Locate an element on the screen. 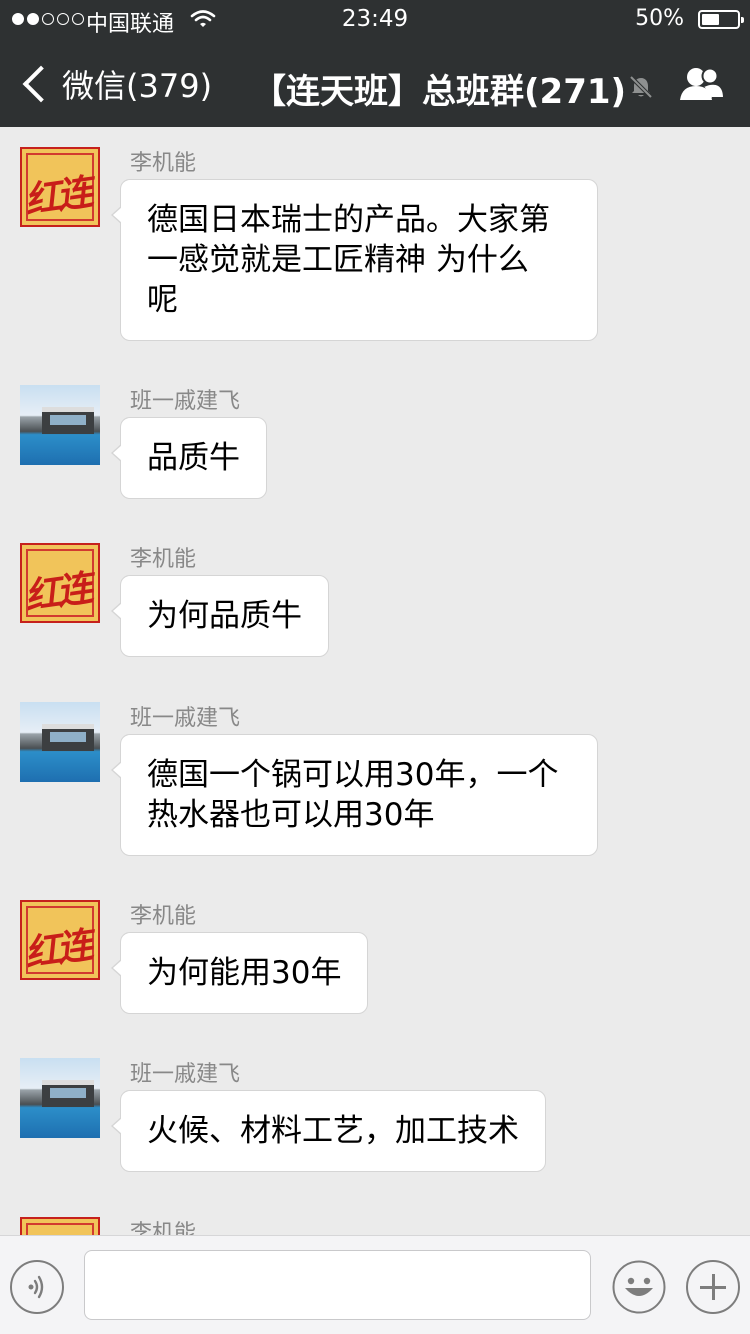 The width and height of the screenshot is (750, 1334). message-line: 为何品质牛 is located at coordinates (224, 616).